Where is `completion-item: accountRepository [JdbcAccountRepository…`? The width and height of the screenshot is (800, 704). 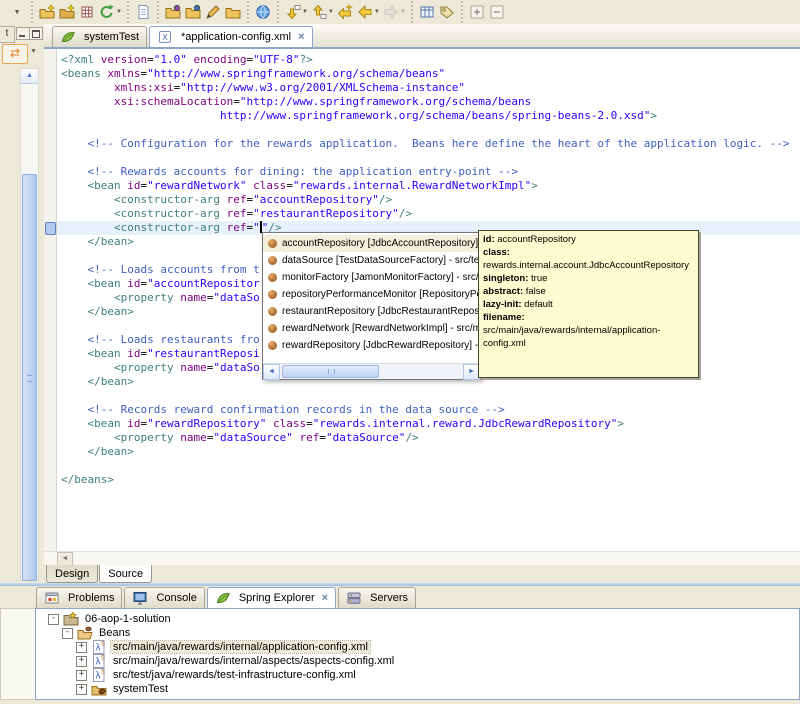 completion-item: accountRepository [JdbcAccountRepository… is located at coordinates (371, 243).